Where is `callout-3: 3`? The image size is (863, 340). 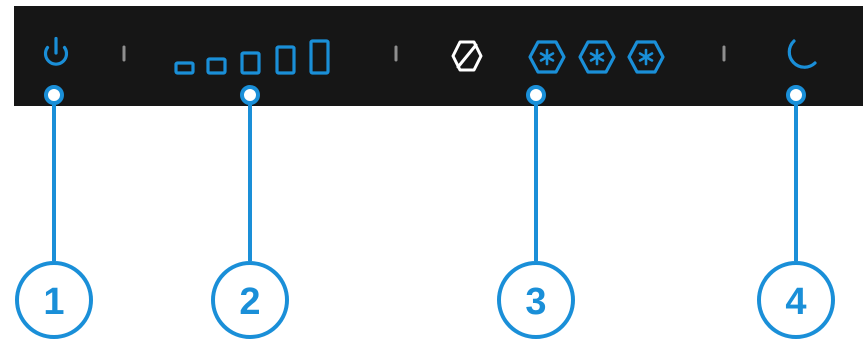
callout-3: 3 is located at coordinates (536, 300).